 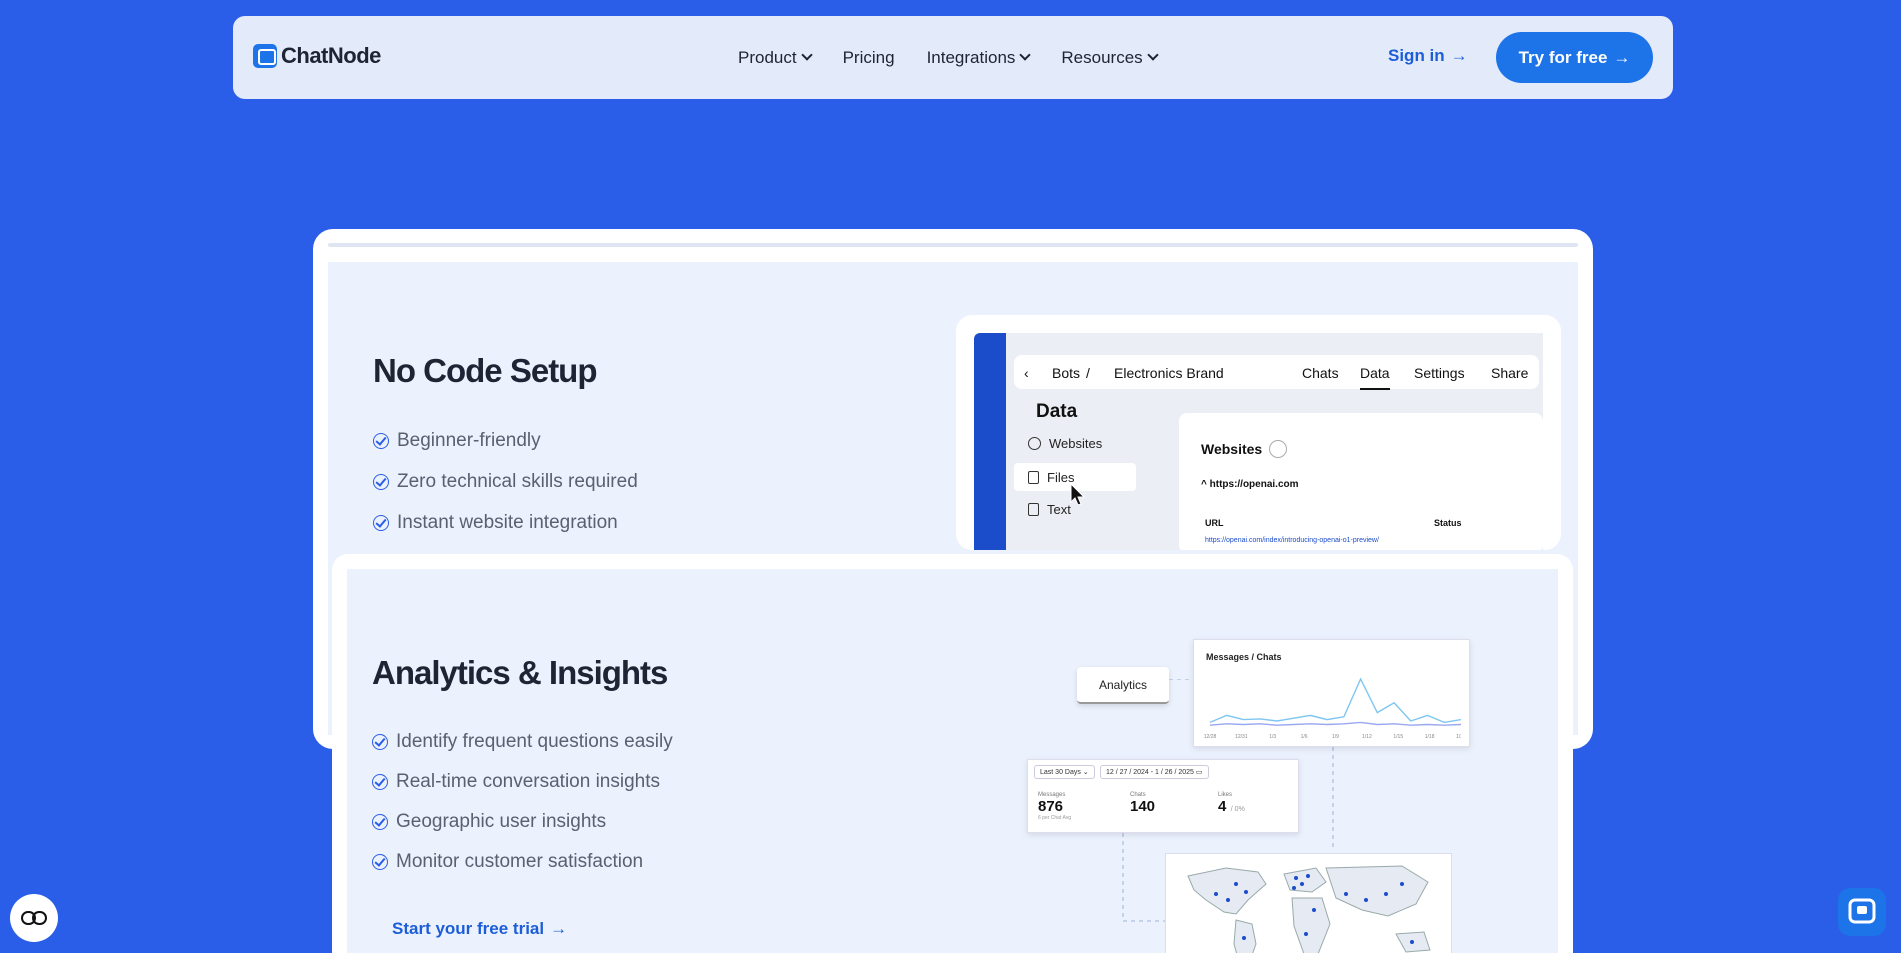 What do you see at coordinates (1065, 443) in the screenshot?
I see `preview-side-item: Websites` at bounding box center [1065, 443].